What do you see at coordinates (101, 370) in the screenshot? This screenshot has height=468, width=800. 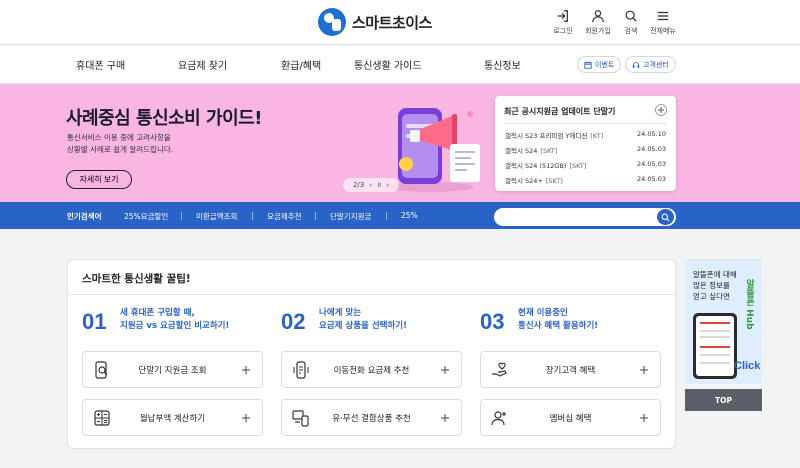 I see `phone-search-icon` at bounding box center [101, 370].